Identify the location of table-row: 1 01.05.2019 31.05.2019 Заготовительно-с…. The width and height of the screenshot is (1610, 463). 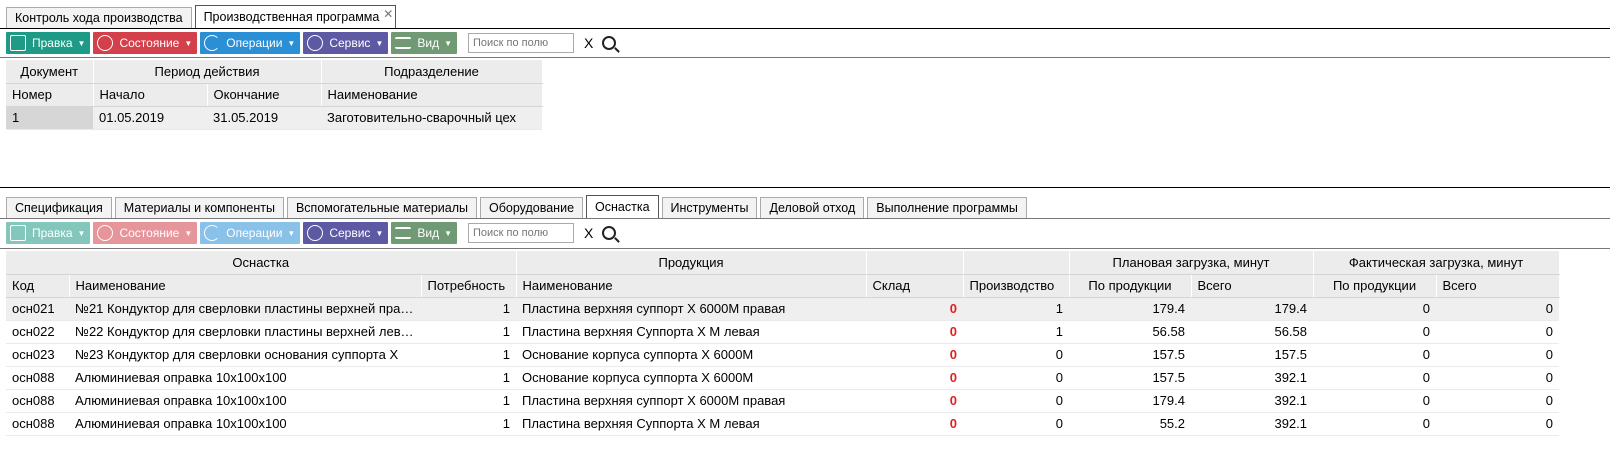
(274, 118).